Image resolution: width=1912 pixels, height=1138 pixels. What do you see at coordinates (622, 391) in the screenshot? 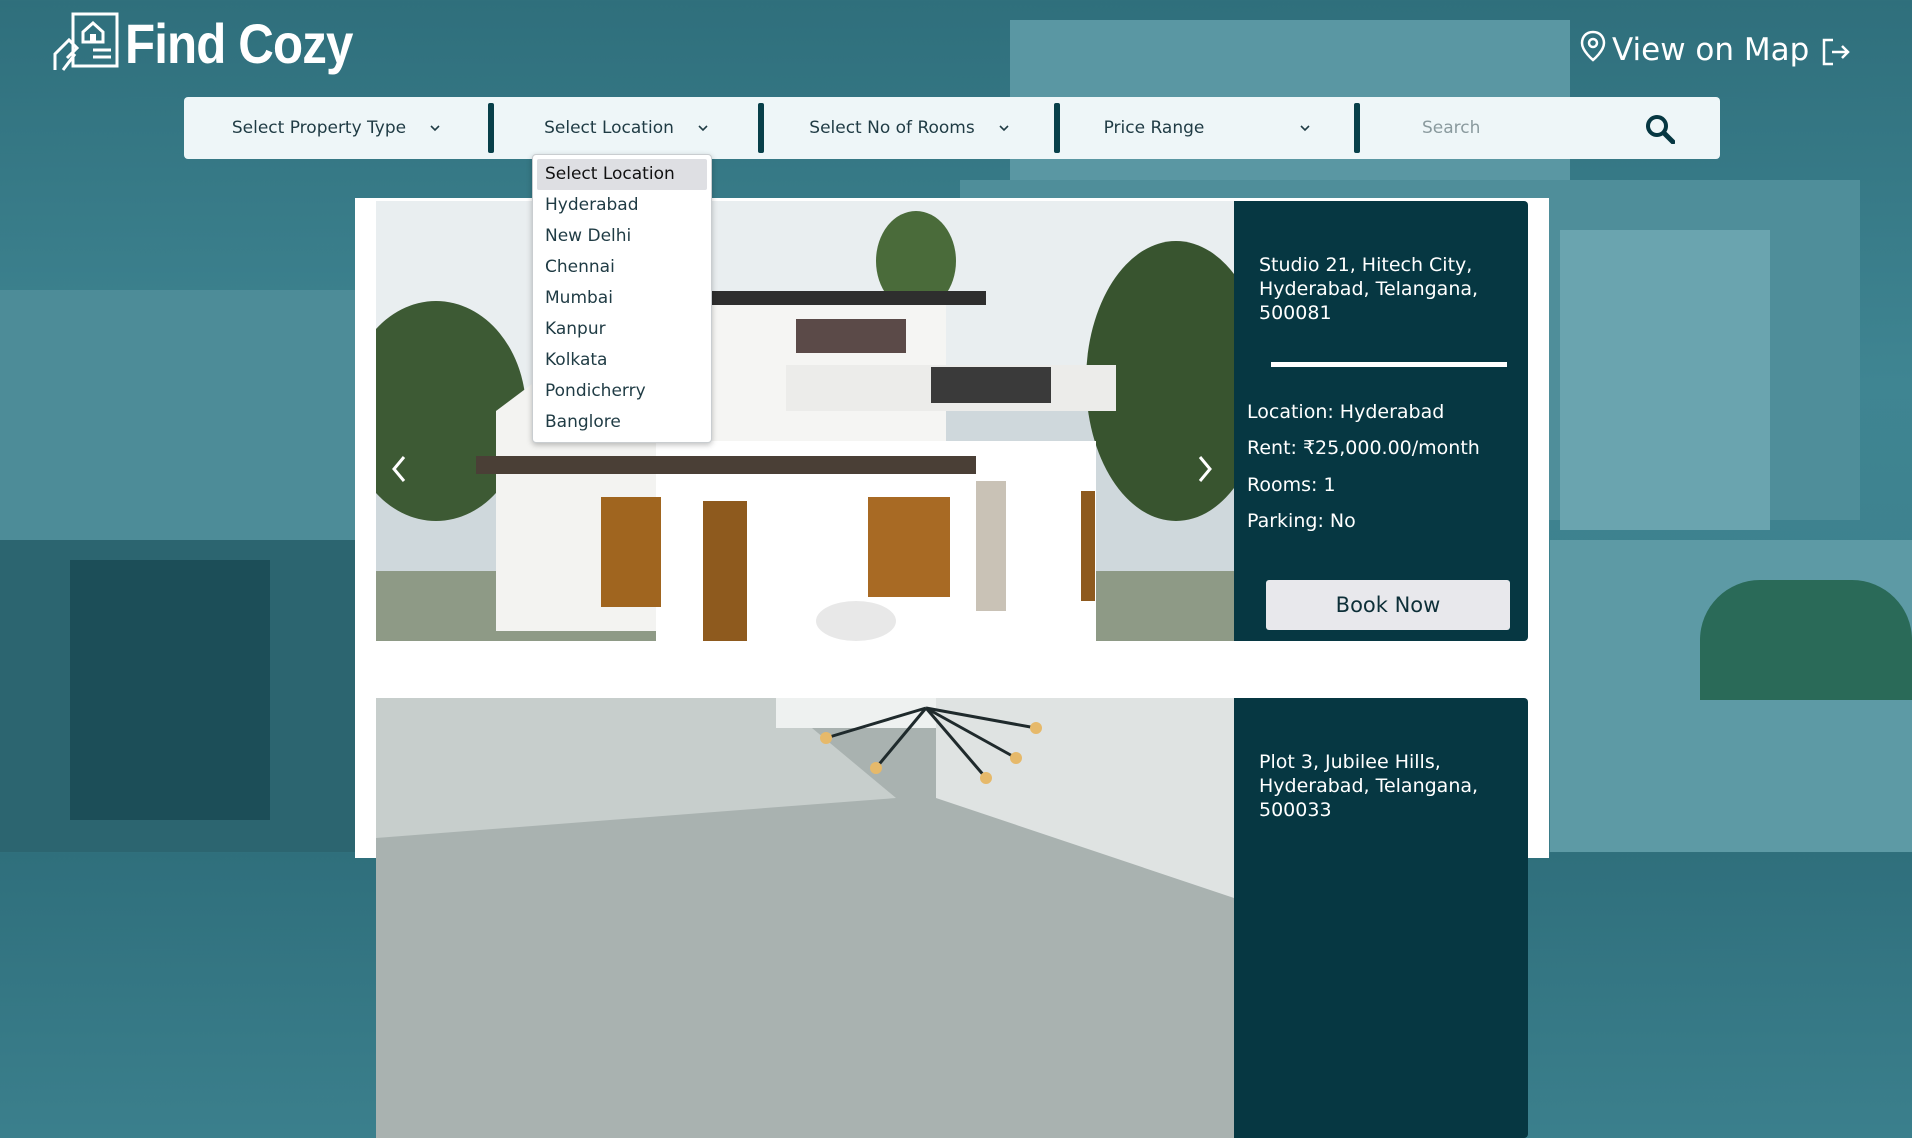
I see `dropdown-option: Pondicherry` at bounding box center [622, 391].